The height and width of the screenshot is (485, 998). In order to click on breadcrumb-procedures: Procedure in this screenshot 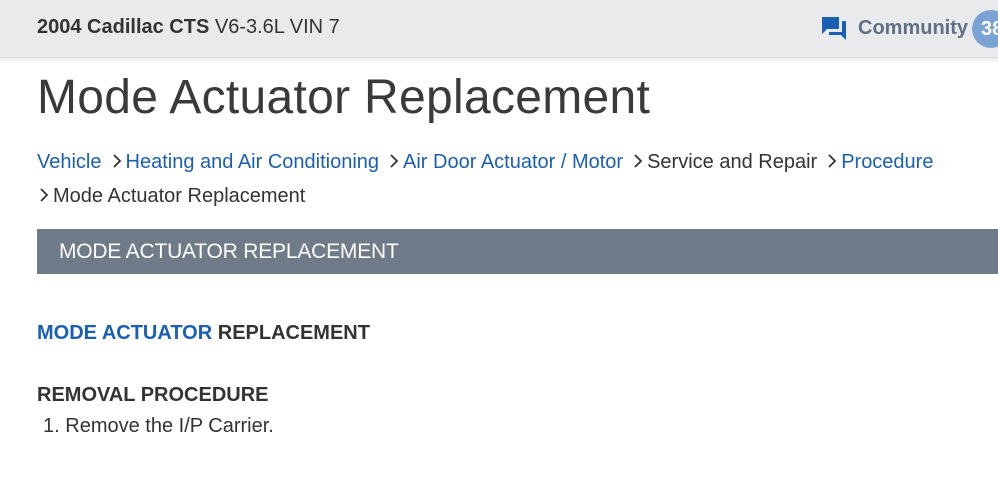, I will do `click(887, 162)`.